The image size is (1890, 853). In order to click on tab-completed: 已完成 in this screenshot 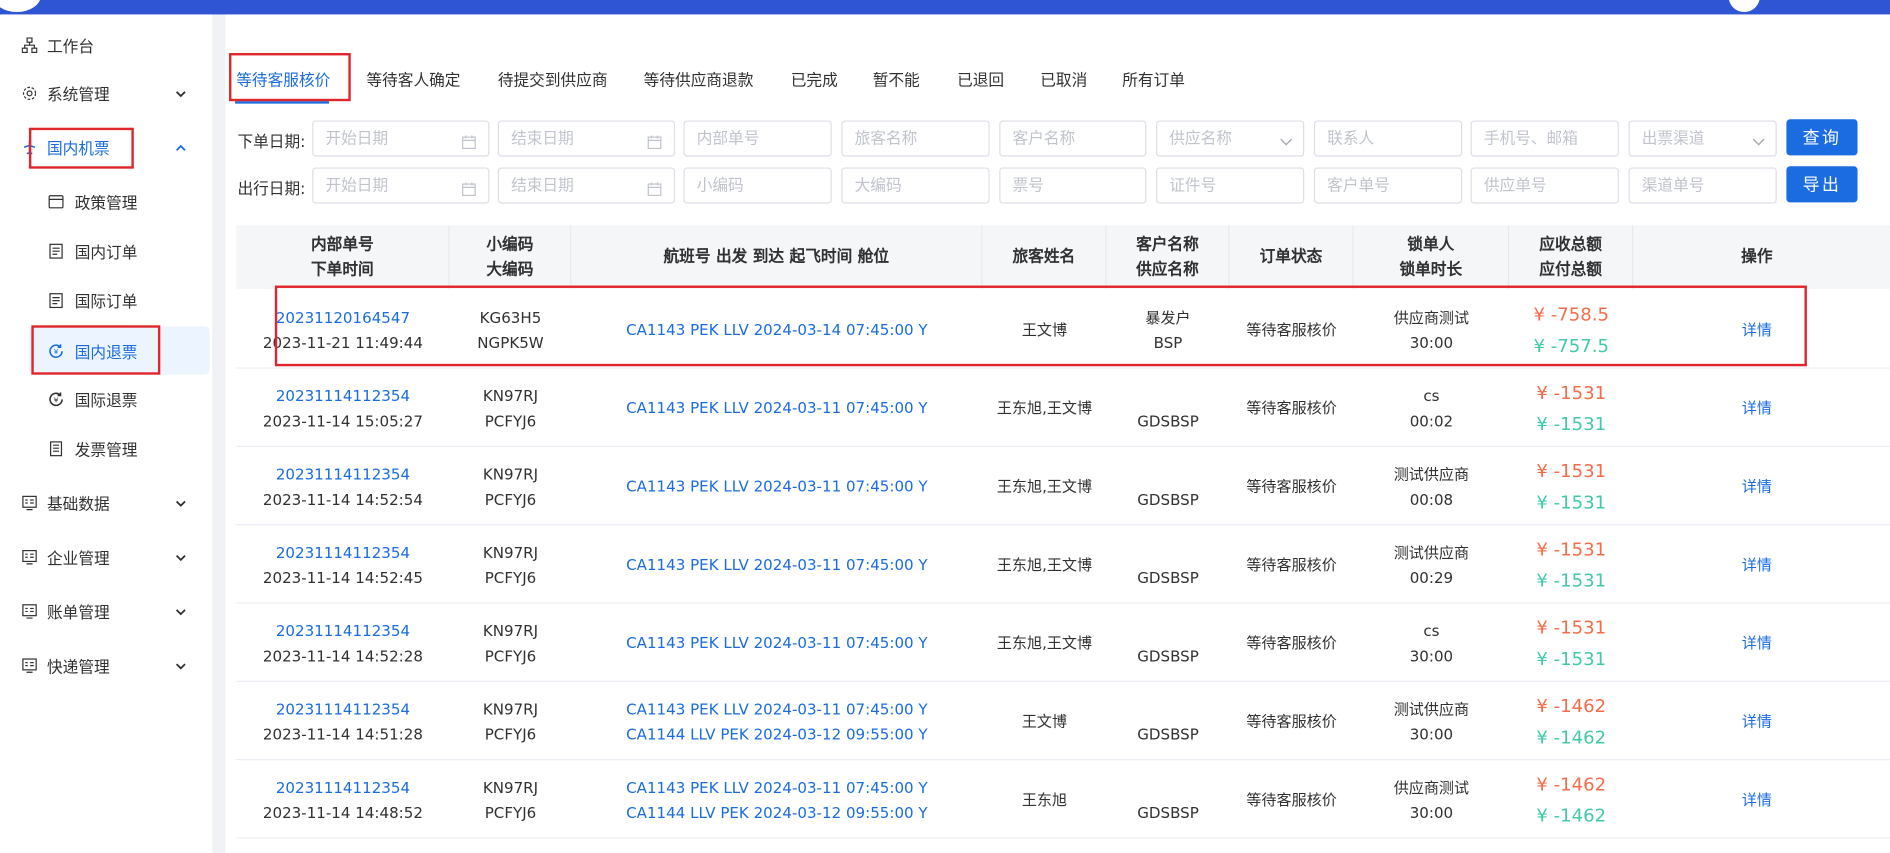, I will do `click(814, 78)`.